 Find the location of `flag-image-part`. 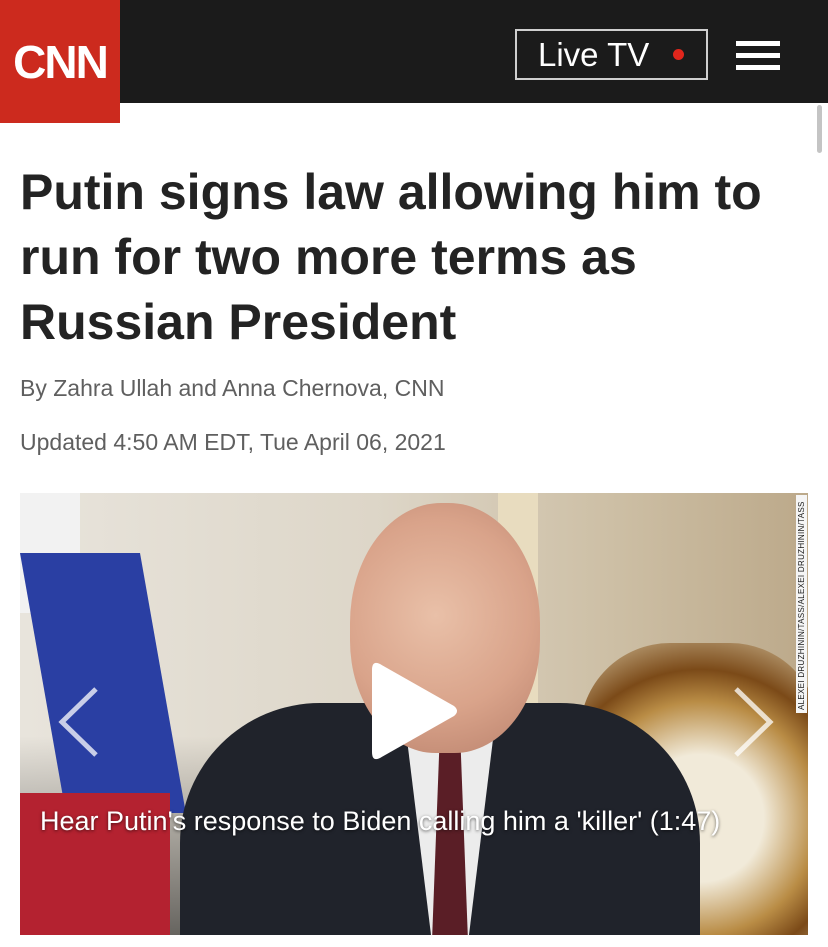

flag-image-part is located at coordinates (103, 683).